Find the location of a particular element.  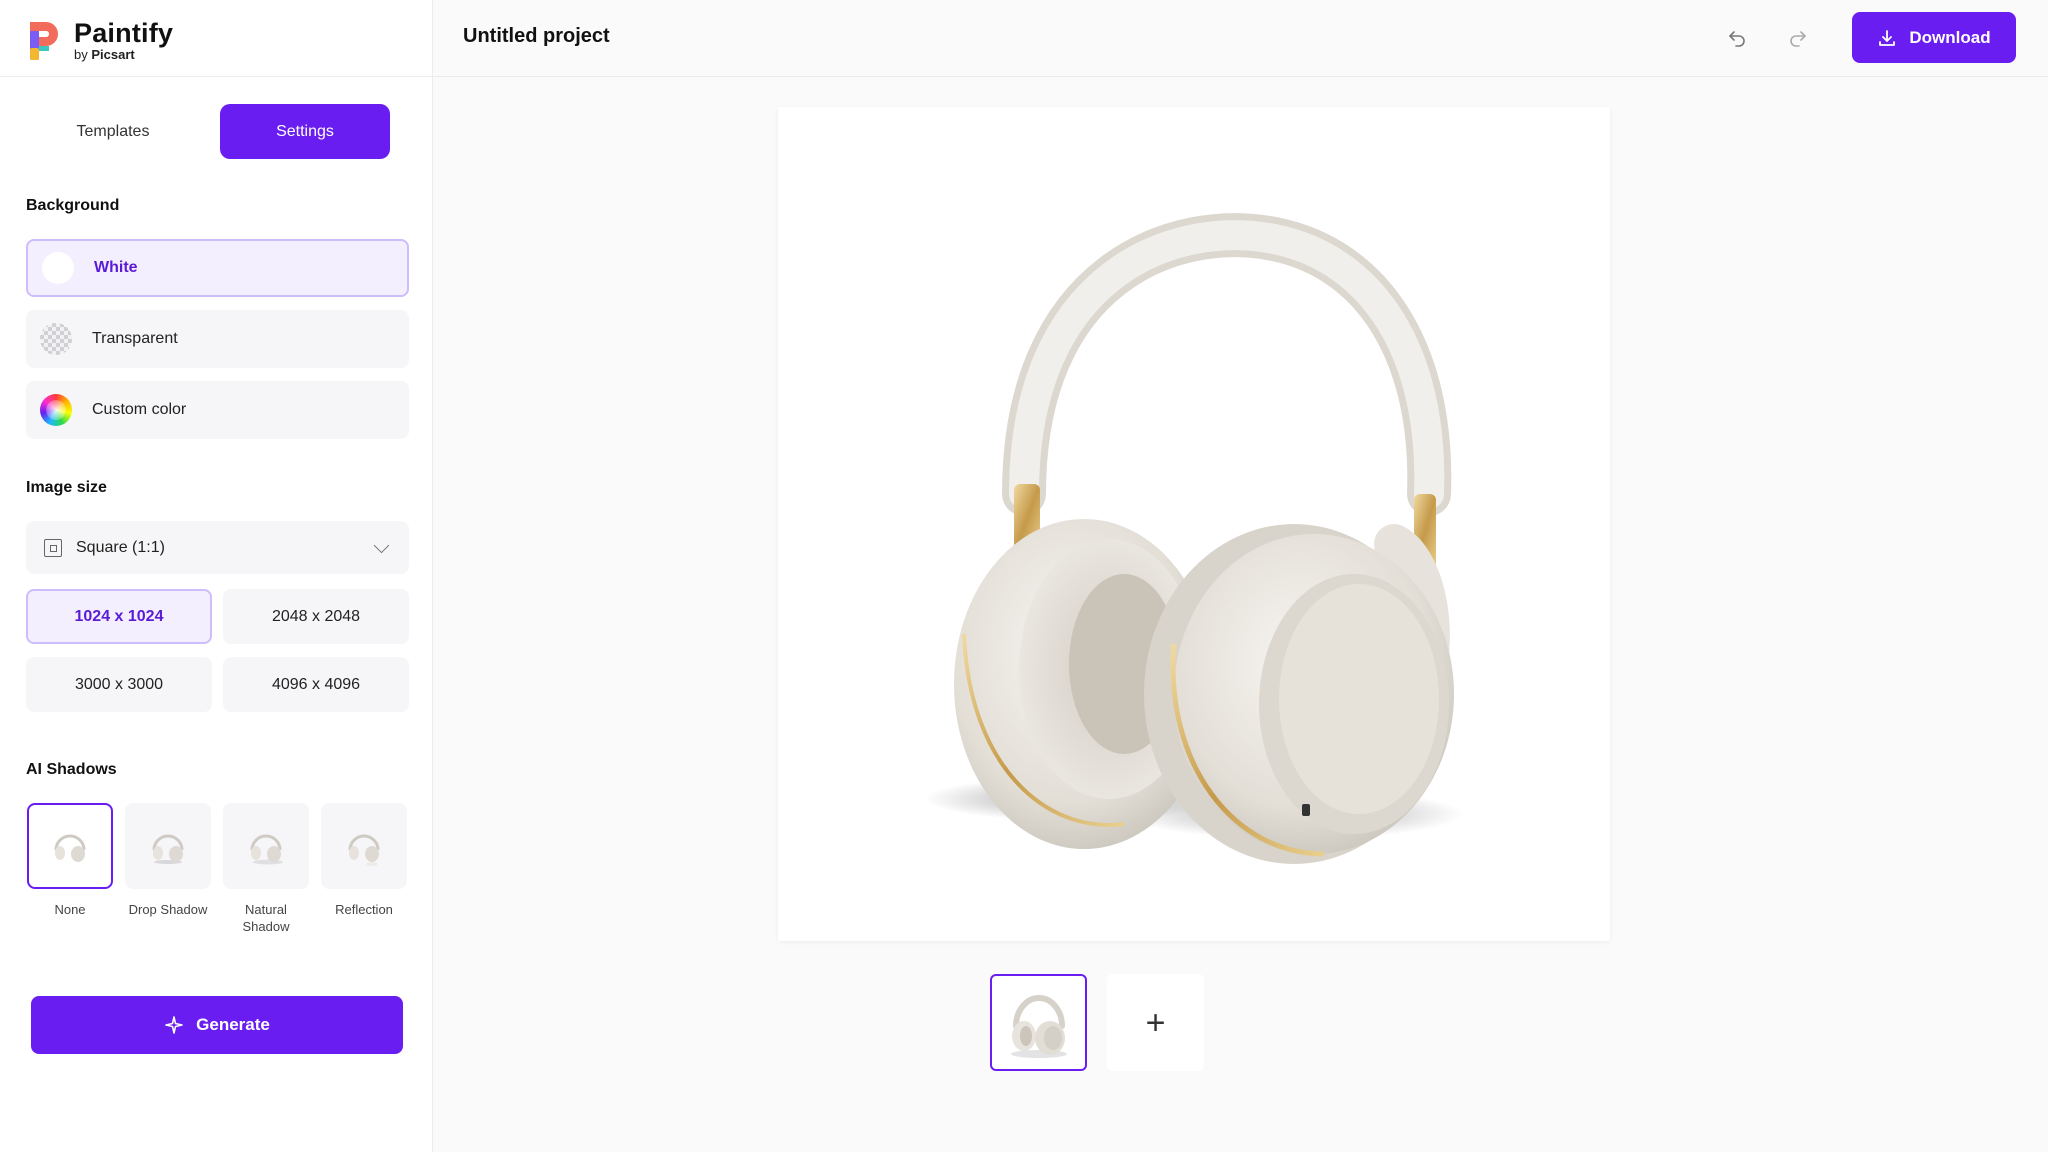

size-option-4096: 4096 x 4096 is located at coordinates (316, 684).